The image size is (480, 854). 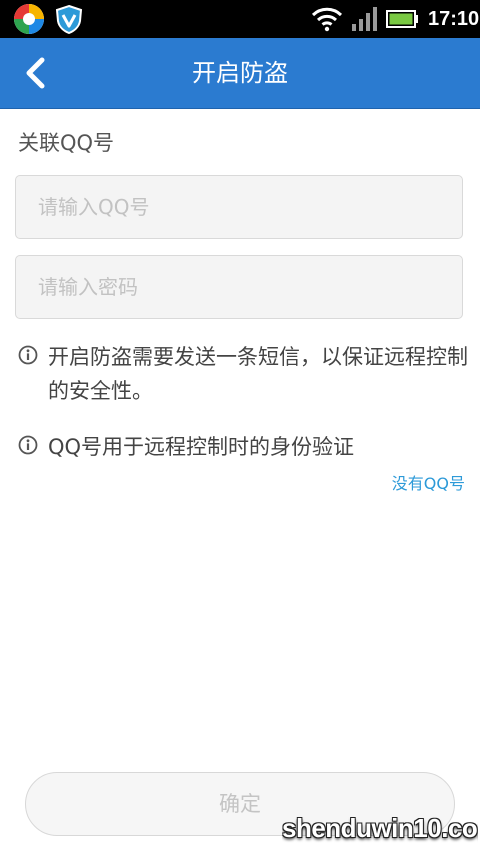 I want to click on back-button, so click(x=35, y=73).